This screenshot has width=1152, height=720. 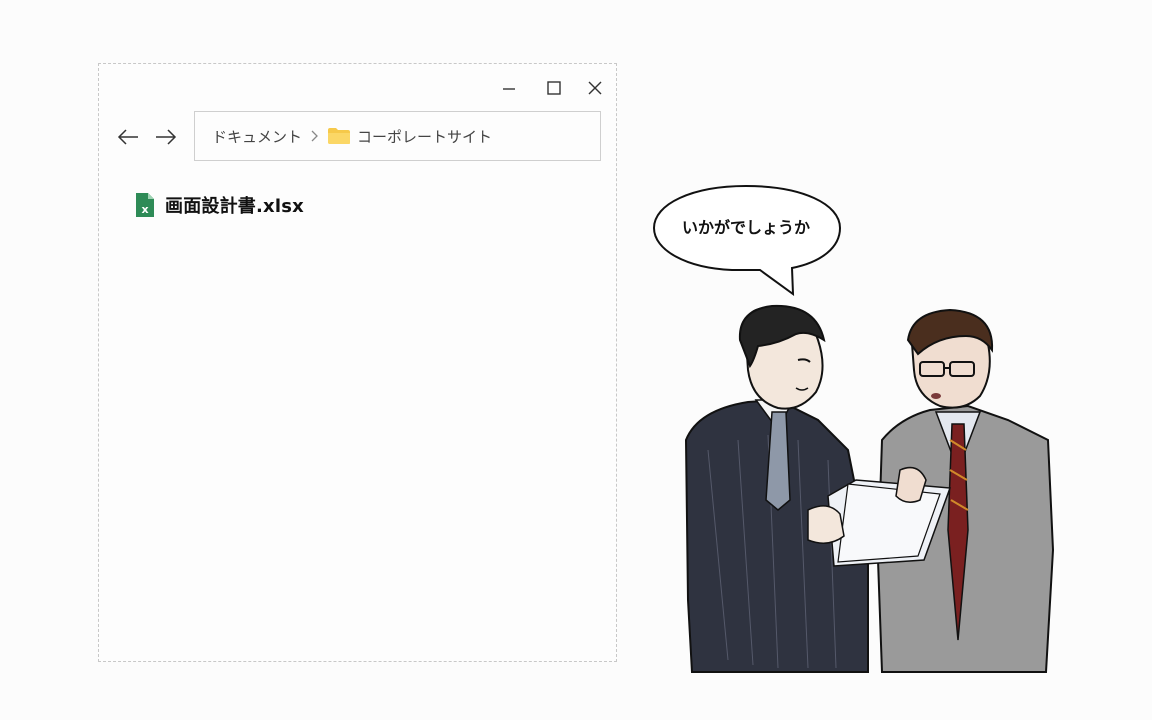 I want to click on close-button, so click(x=595, y=88).